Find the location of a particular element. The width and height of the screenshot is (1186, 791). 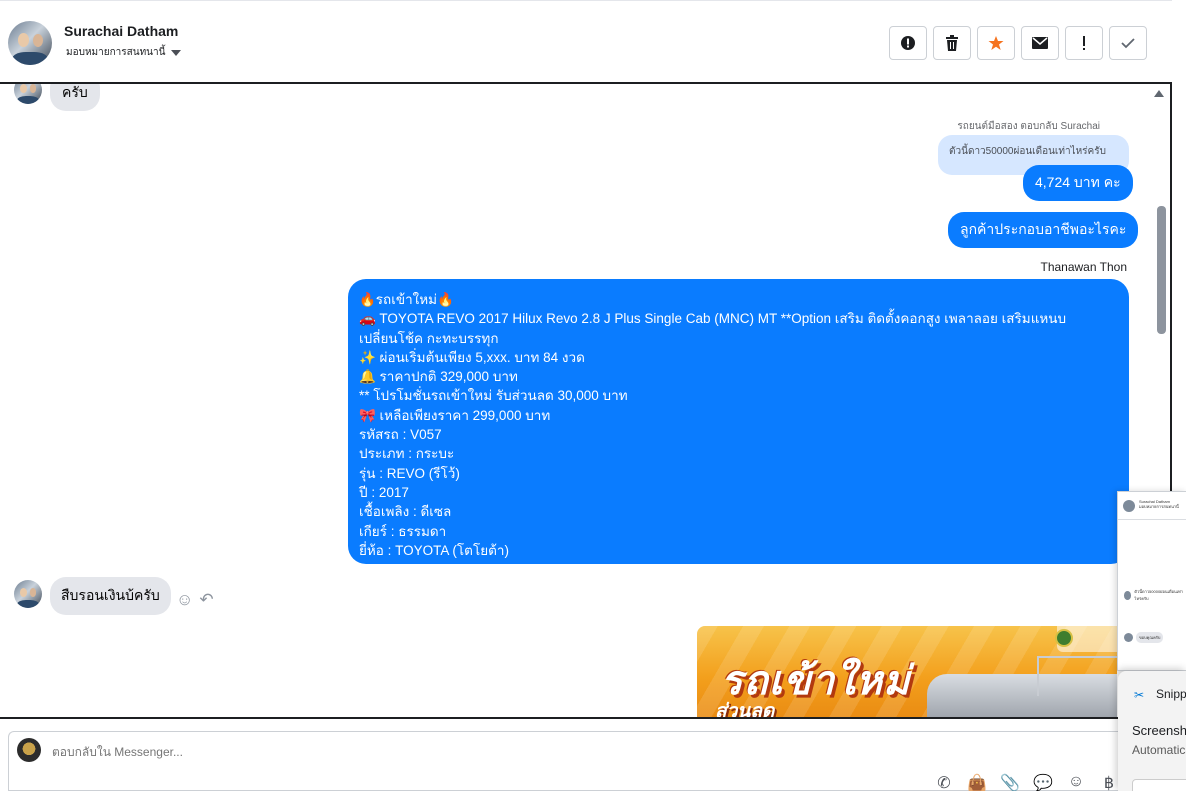

mini-row: ตัวนี้ดาว50000ผ่อนเดือนเท่าไหร่ครับ is located at coordinates (1155, 595).